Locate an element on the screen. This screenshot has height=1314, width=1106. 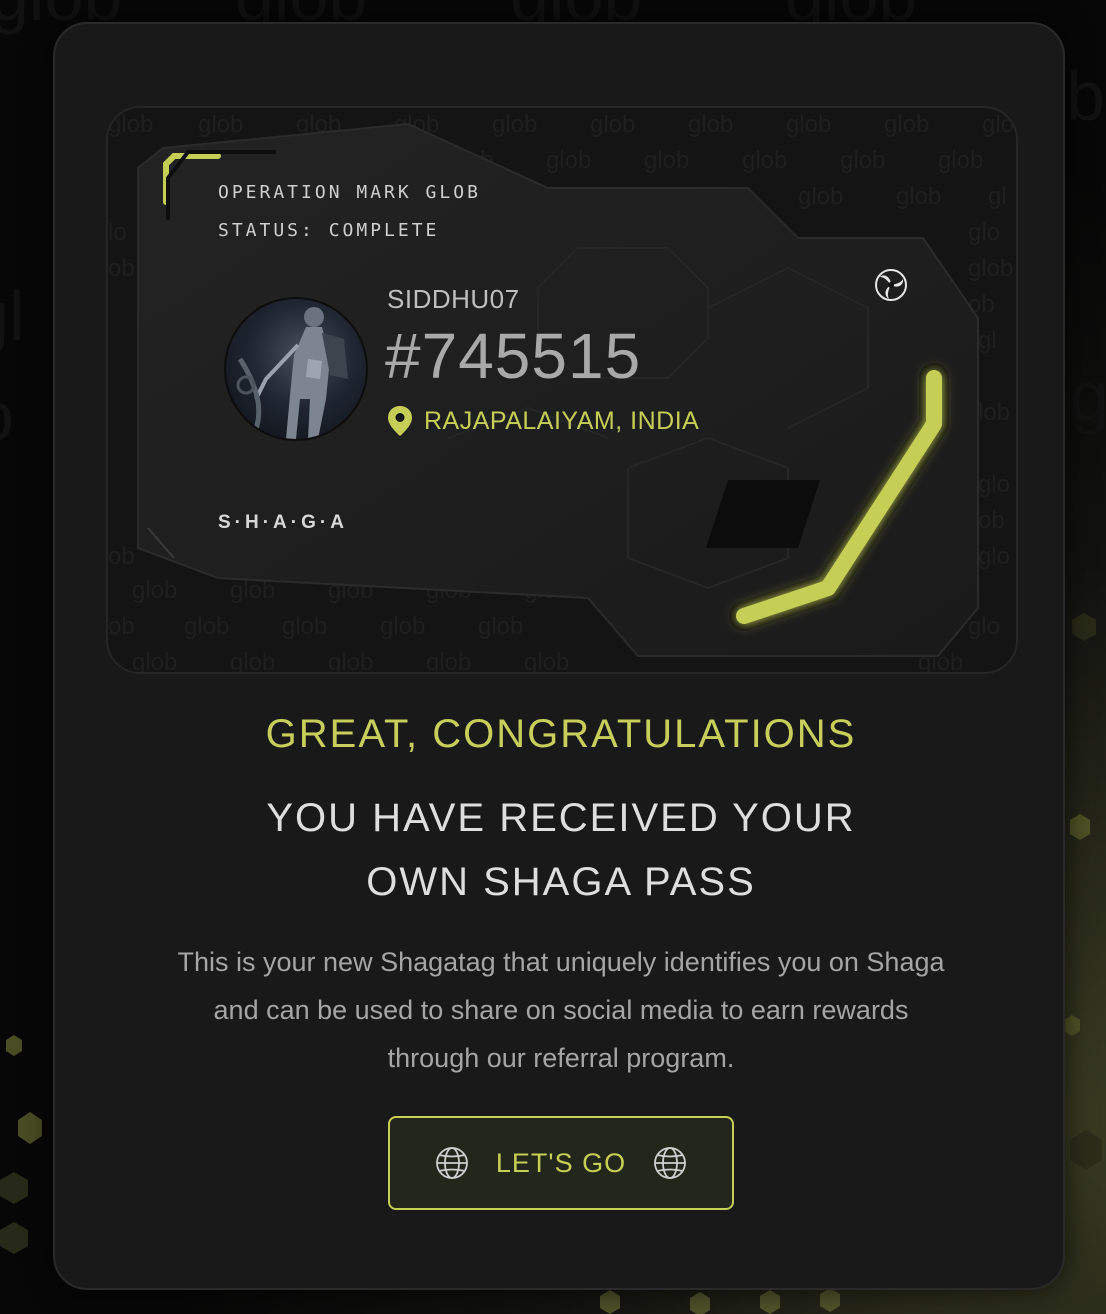
operation-status: STATUS: COMPLETE is located at coordinates (329, 230).